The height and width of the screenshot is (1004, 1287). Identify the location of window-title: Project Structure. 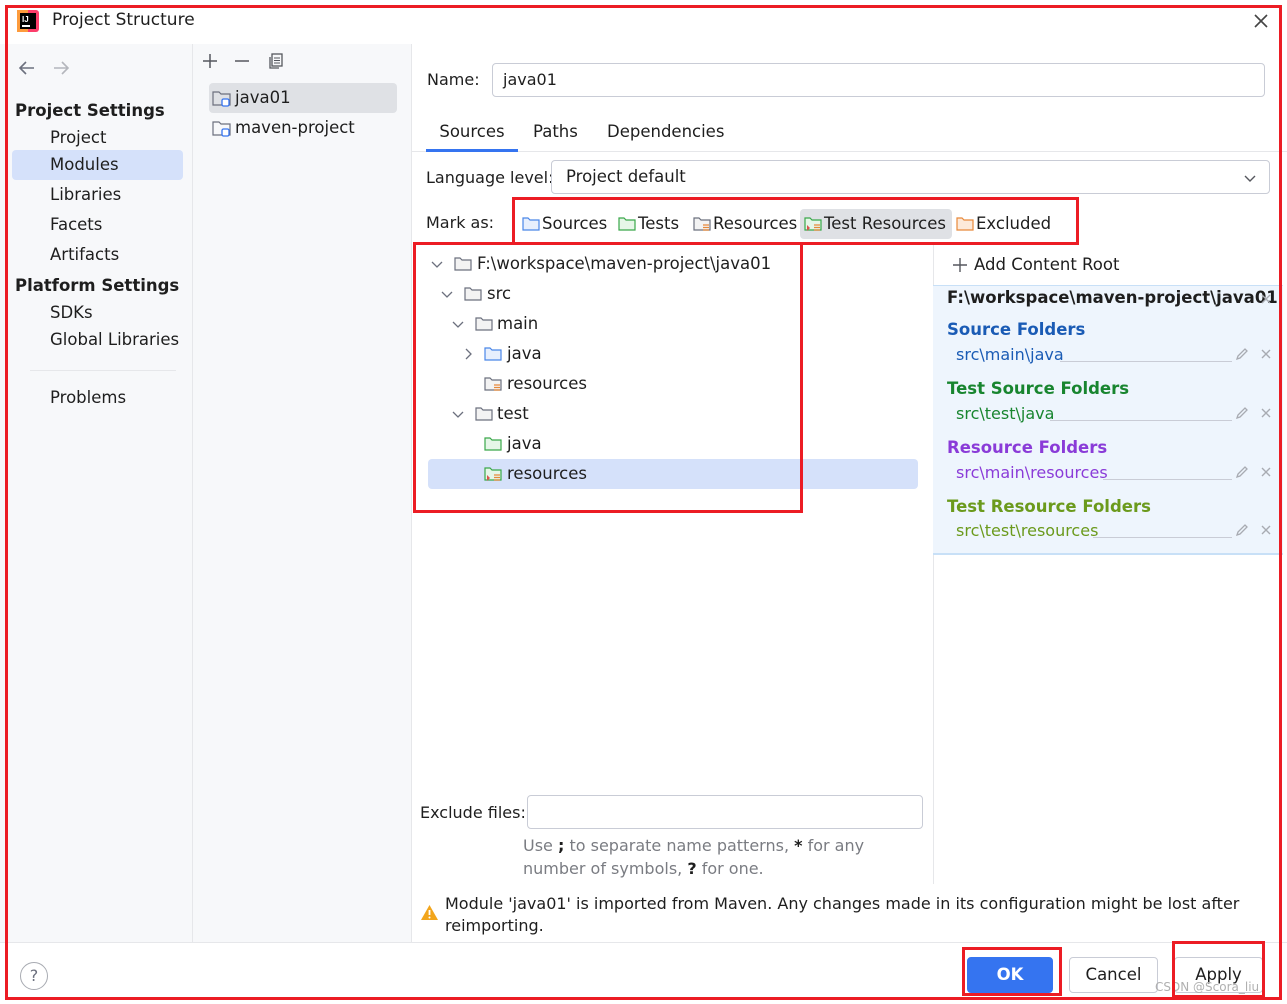
(123, 20).